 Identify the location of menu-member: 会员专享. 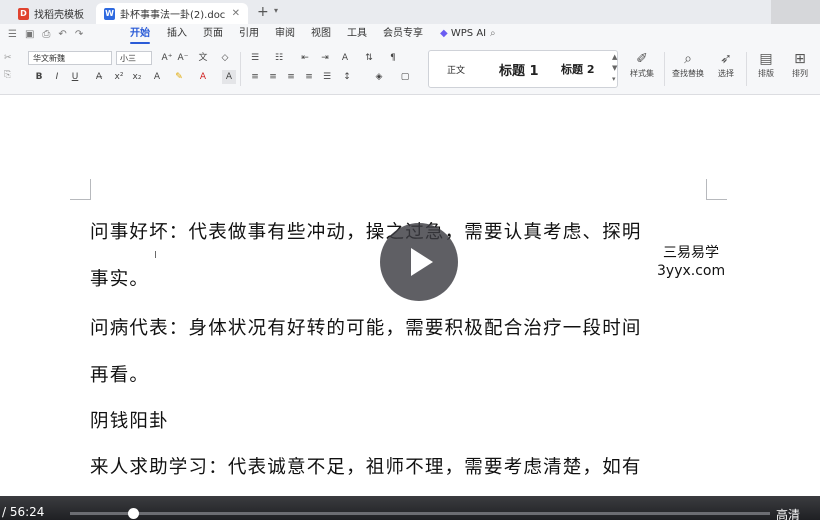
(403, 34).